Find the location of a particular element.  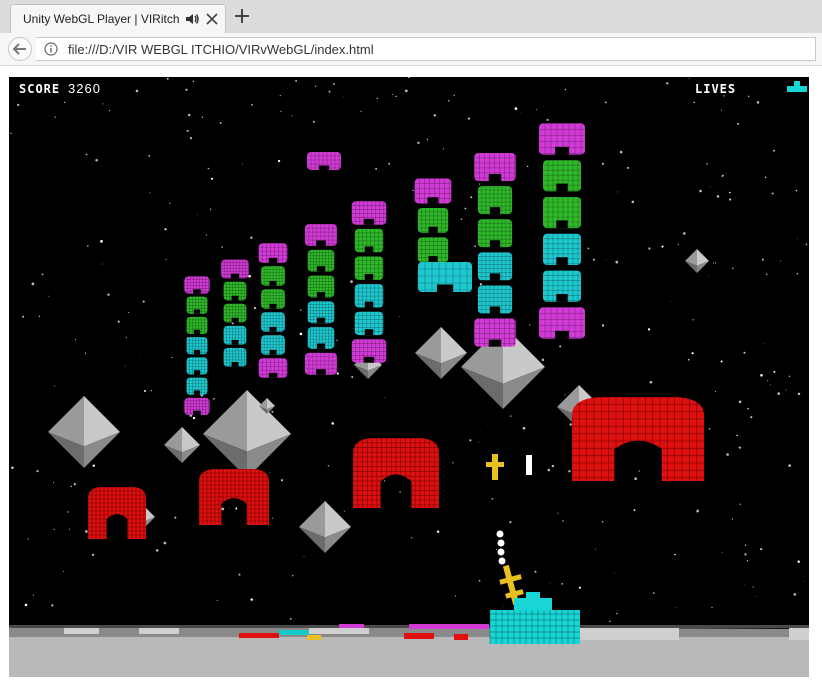

speaker-icon is located at coordinates (192, 19).